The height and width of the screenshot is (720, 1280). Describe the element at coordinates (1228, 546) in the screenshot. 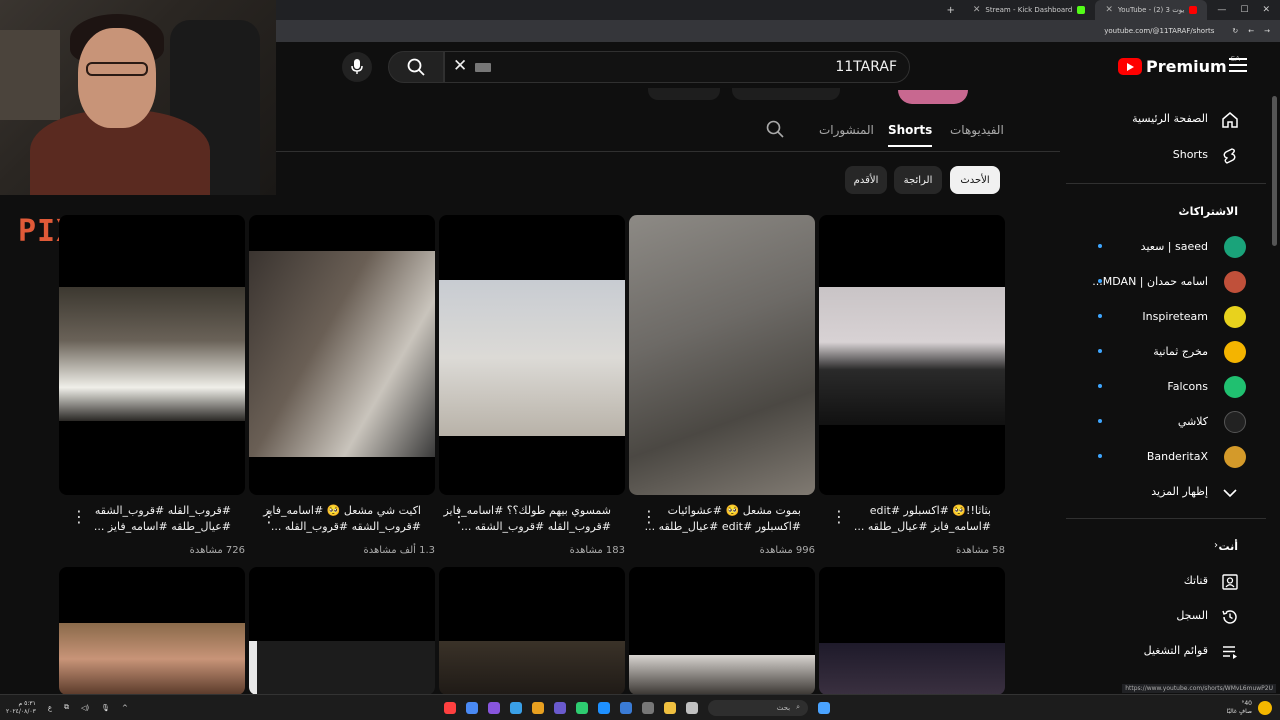

I see `you-heading: أنت` at that location.